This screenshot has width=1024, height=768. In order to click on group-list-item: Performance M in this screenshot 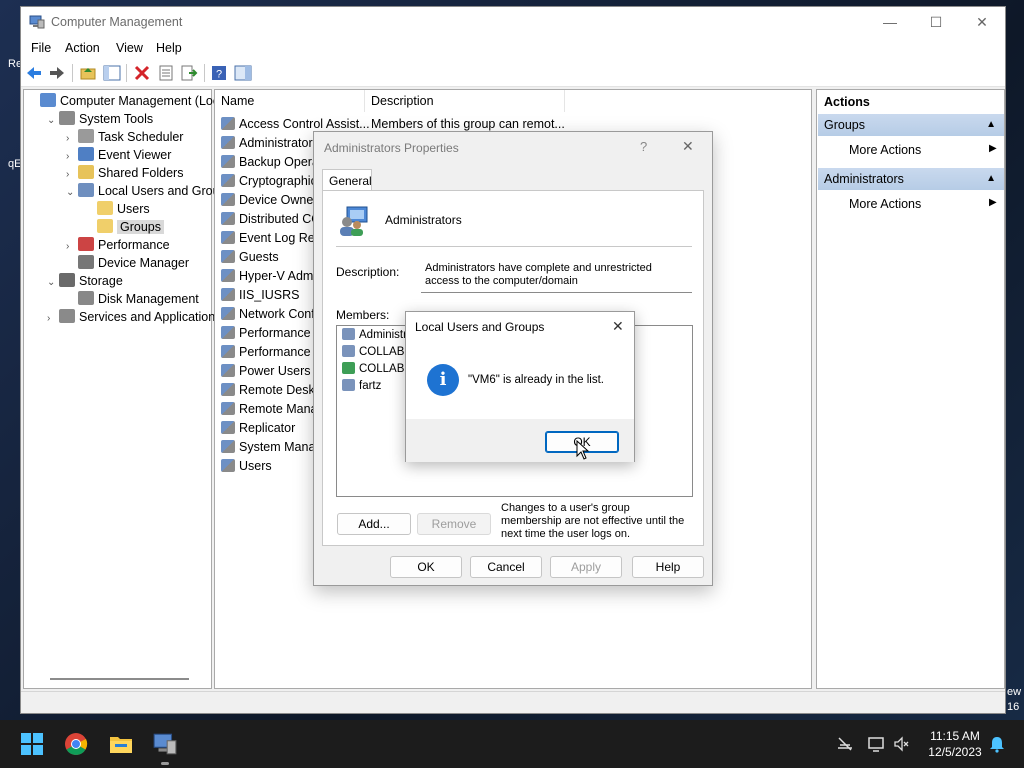, I will do `click(272, 352)`.